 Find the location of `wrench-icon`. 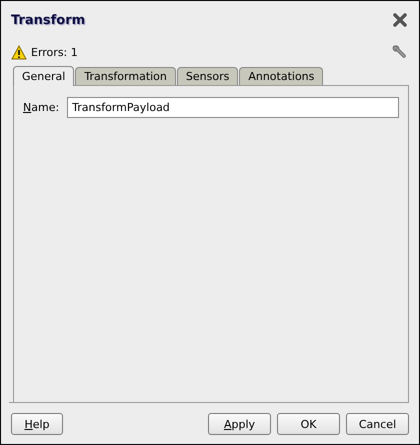

wrench-icon is located at coordinates (399, 52).